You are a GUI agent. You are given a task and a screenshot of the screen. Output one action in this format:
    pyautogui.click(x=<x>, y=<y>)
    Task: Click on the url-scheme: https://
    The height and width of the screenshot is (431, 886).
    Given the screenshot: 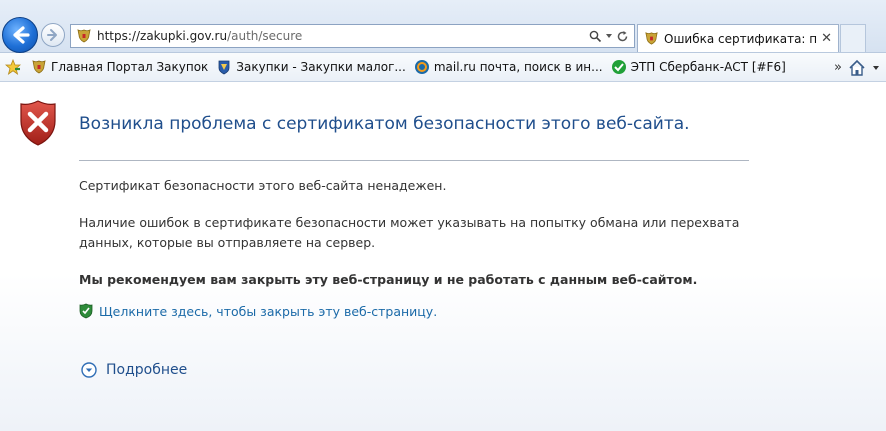 What is the action you would take?
    pyautogui.click(x=119, y=36)
    